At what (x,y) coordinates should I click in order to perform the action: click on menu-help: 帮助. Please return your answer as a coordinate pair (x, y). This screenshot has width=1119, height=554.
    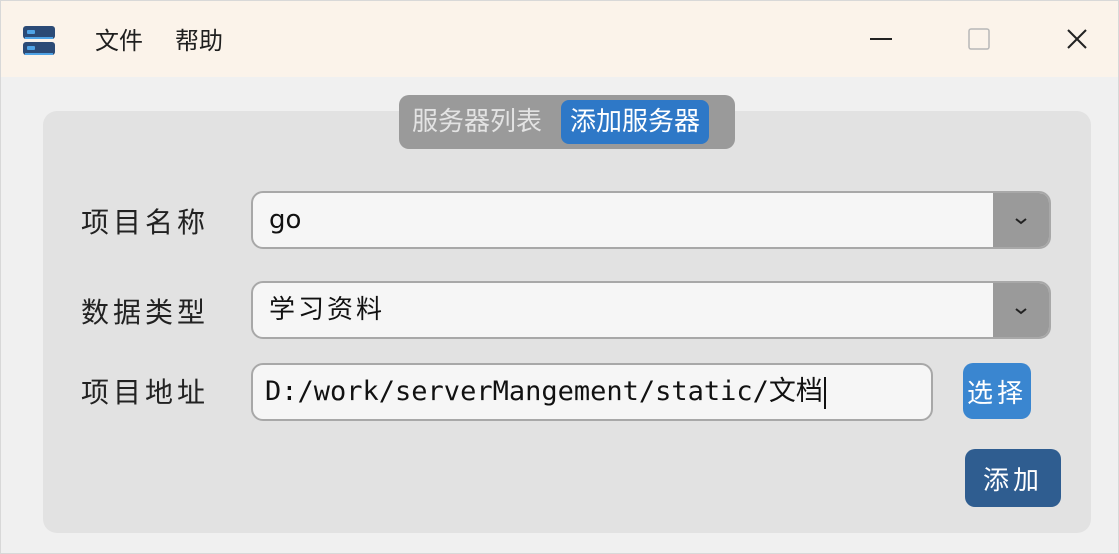
    Looking at the image, I should click on (199, 41).